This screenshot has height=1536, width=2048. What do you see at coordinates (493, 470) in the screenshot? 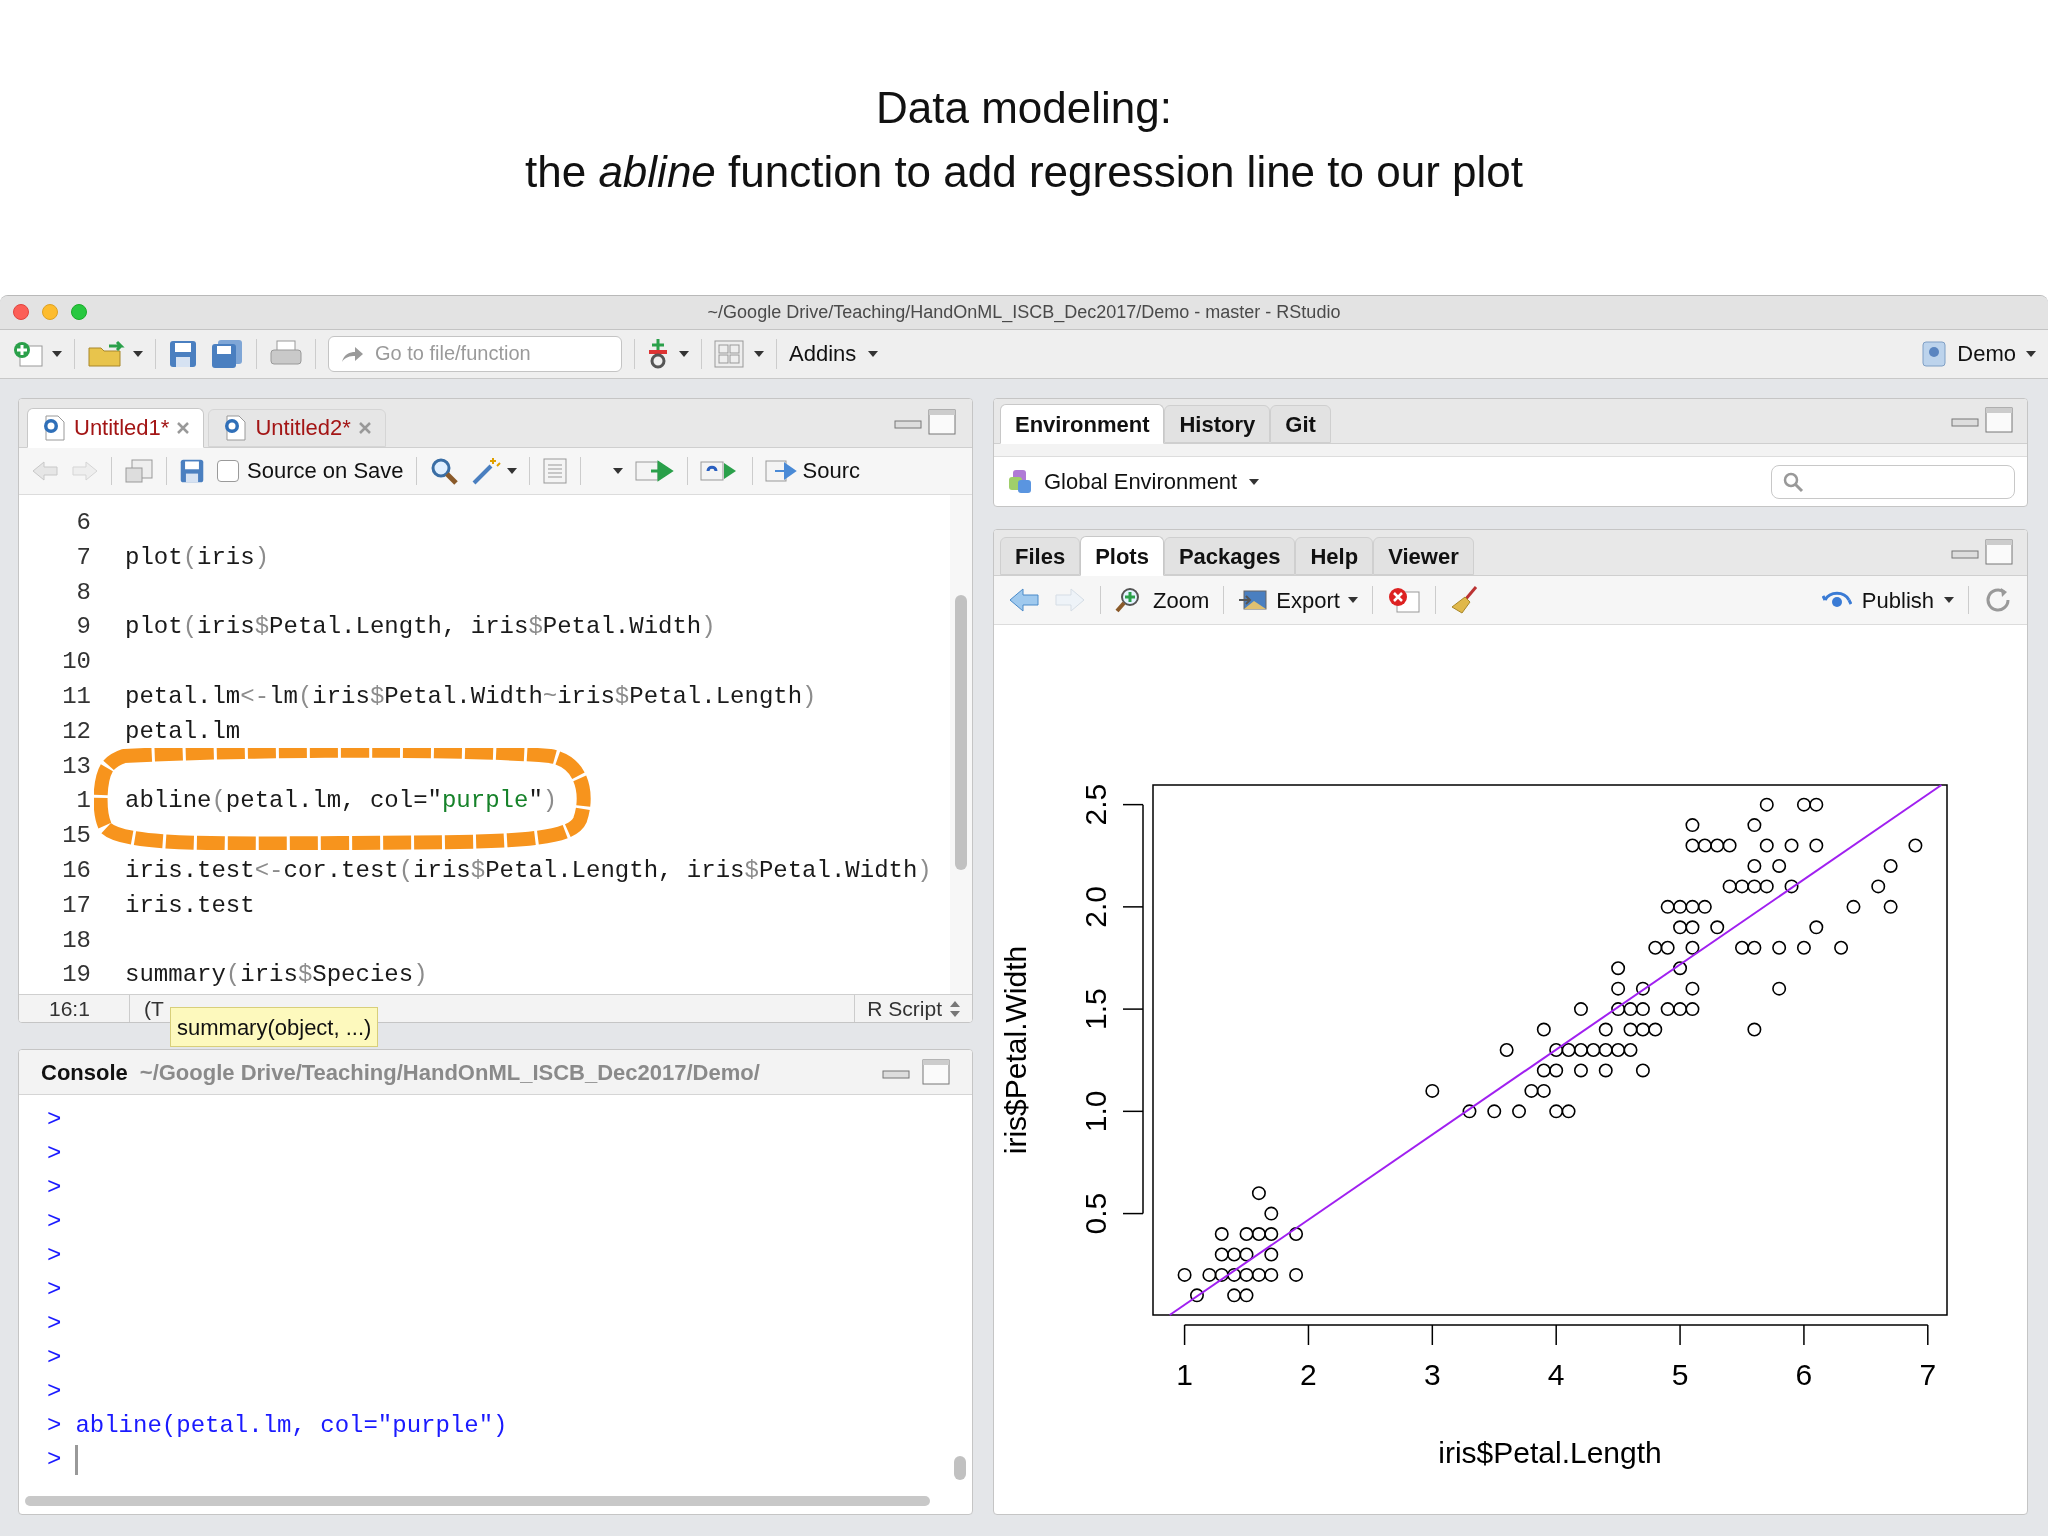
I see `code-tools-button` at bounding box center [493, 470].